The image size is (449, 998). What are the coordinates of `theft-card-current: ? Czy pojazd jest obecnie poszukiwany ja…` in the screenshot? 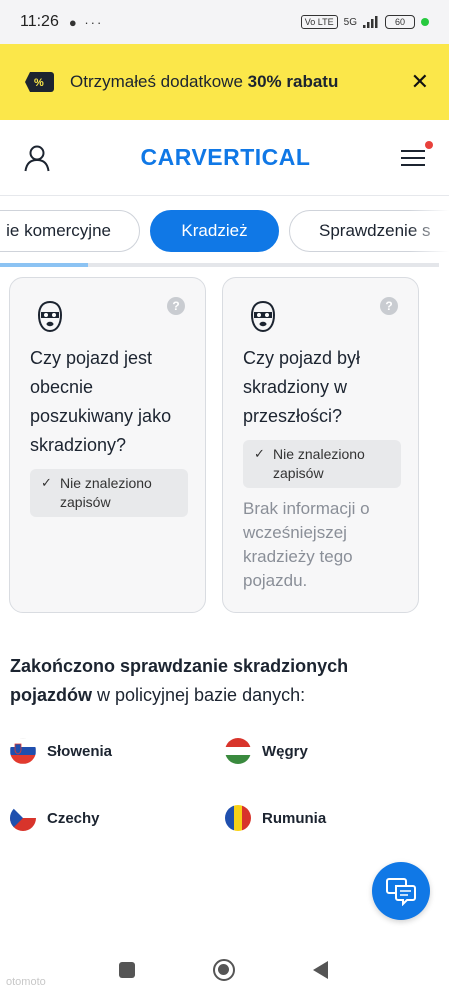 It's located at (107, 445).